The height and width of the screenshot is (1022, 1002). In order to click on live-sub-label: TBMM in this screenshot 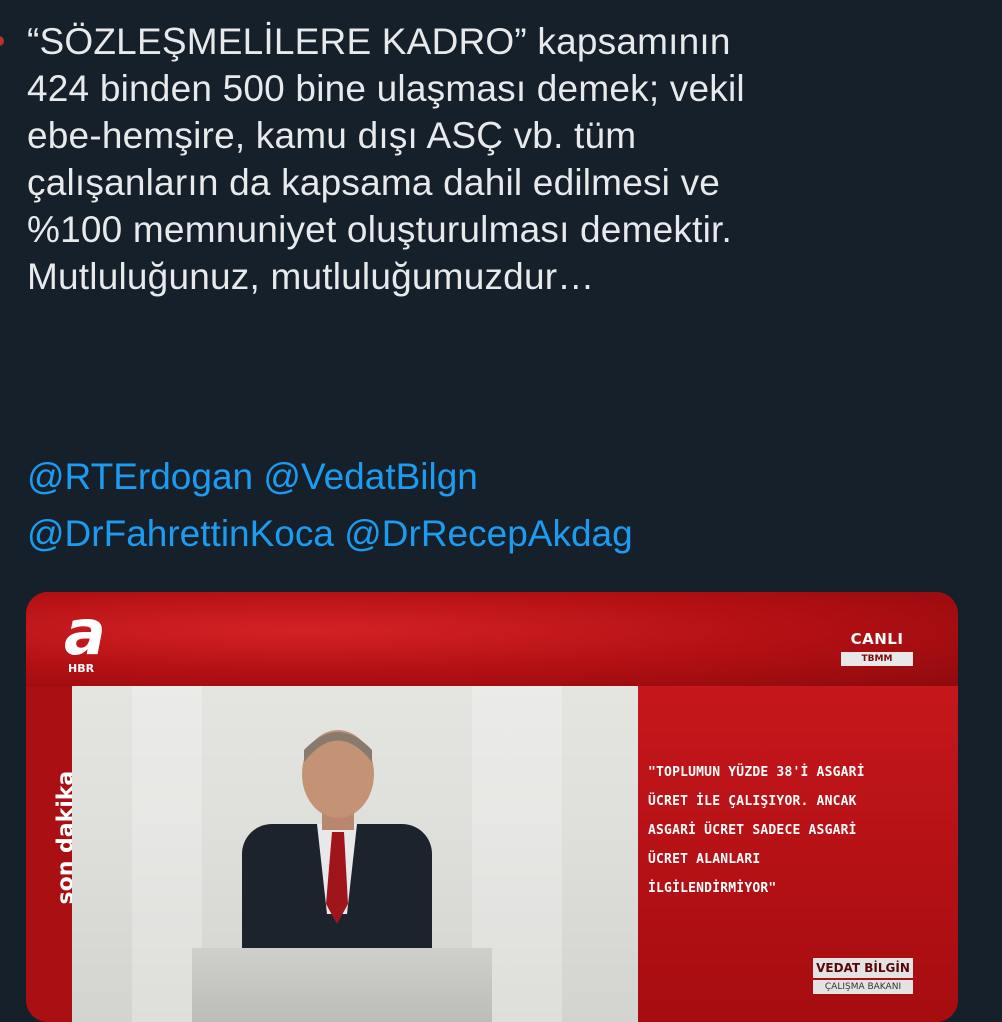, I will do `click(877, 659)`.